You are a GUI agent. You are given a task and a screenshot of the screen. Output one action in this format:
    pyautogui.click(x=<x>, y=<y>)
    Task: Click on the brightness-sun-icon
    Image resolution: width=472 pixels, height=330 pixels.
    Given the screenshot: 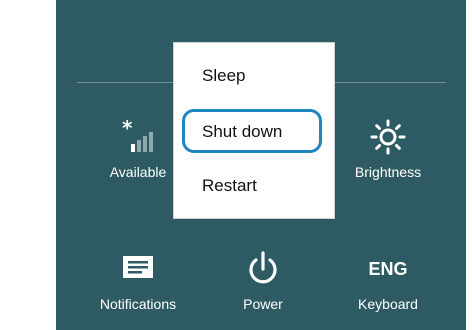 What is the action you would take?
    pyautogui.click(x=388, y=137)
    